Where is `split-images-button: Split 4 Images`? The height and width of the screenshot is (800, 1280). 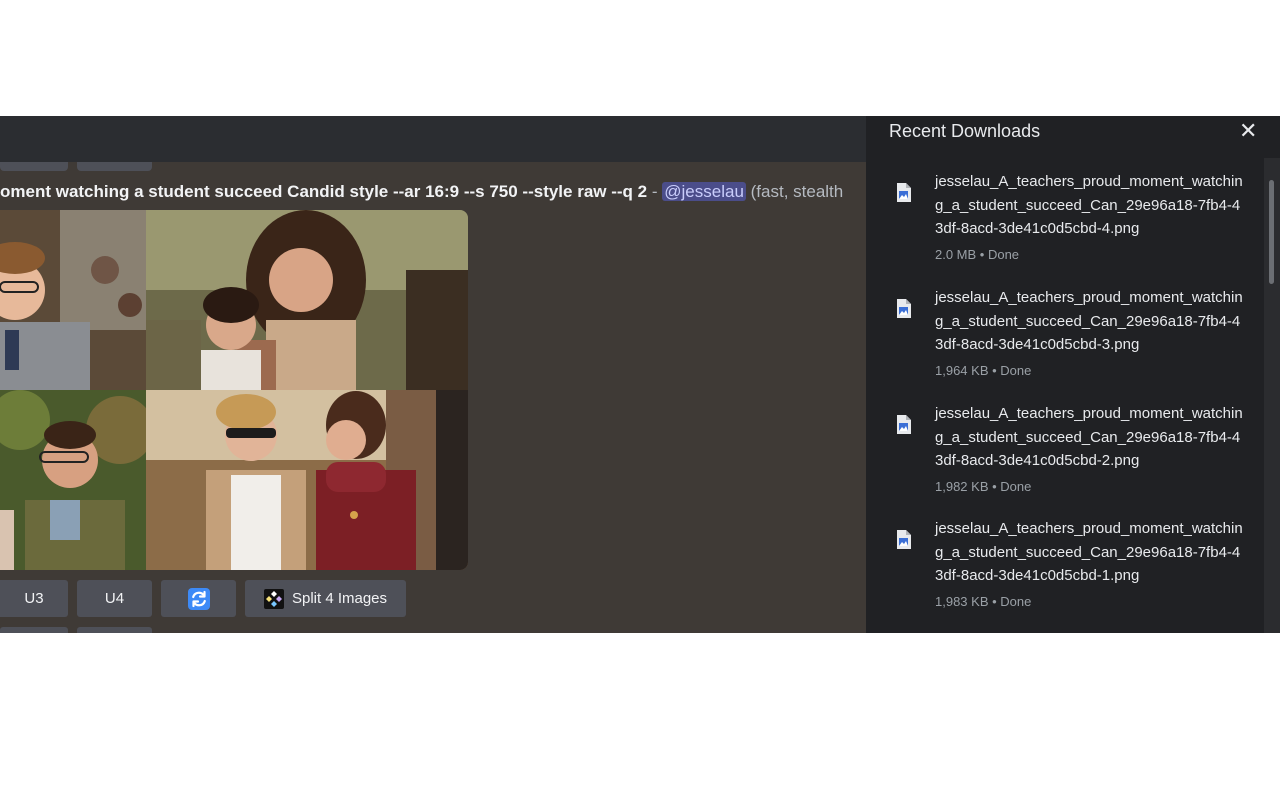 split-images-button: Split 4 Images is located at coordinates (325, 598).